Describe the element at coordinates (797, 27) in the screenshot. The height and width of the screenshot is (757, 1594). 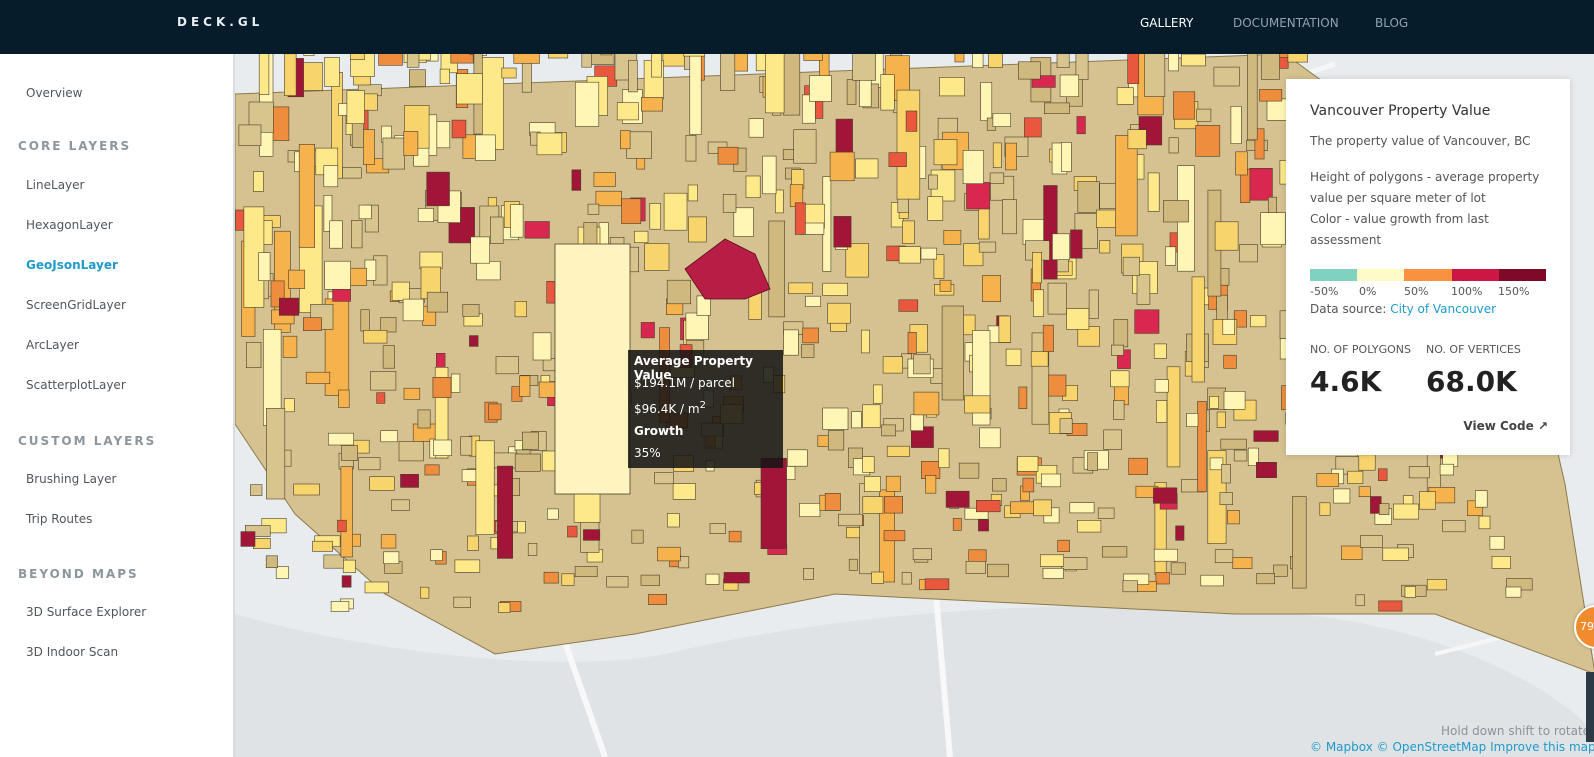
I see `top-navbar: DECK.GL GALLERY DOCUMENTATION BLOG` at that location.